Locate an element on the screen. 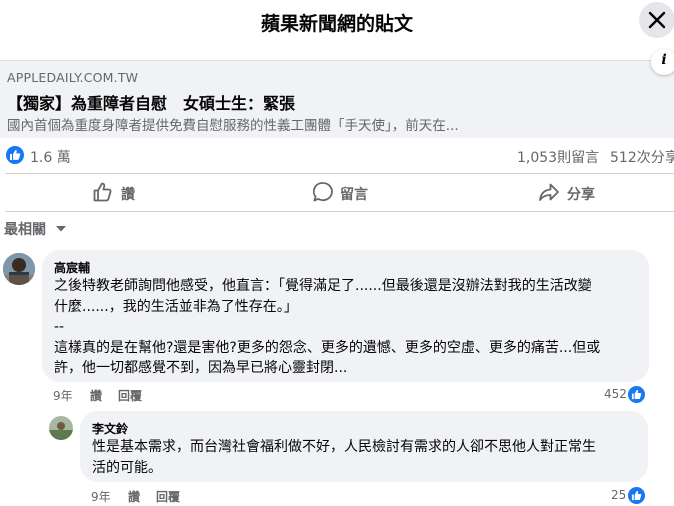 This screenshot has height=506, width=674. comment-line: 什麼......，我的生活並非為了性存在。」 is located at coordinates (176, 306).